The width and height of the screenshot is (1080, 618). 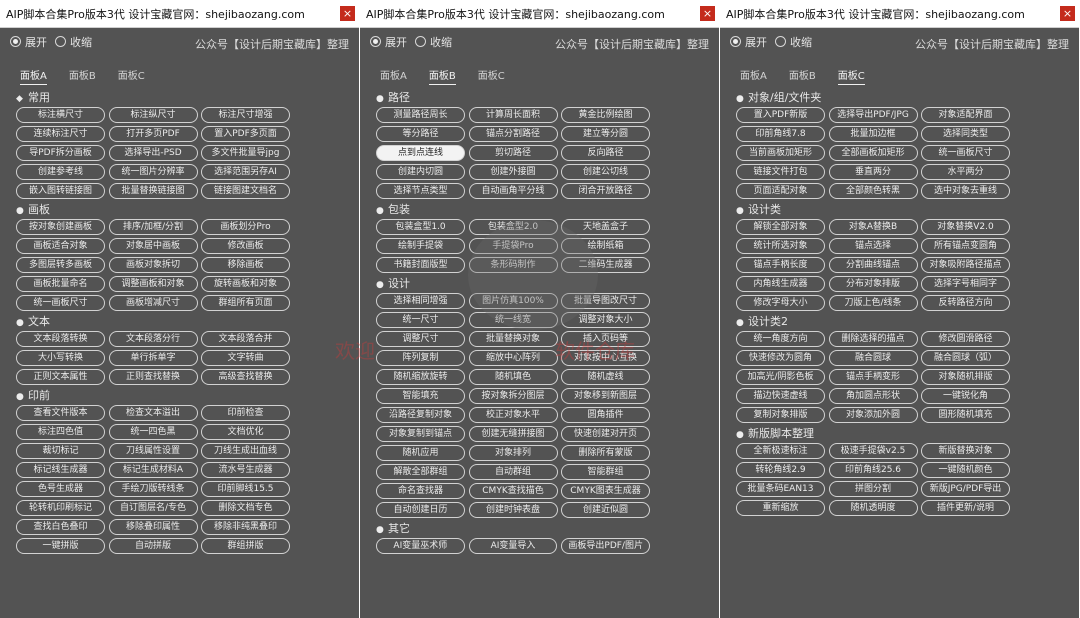 I want to click on script-button: 当前画板加矩形, so click(x=780, y=153).